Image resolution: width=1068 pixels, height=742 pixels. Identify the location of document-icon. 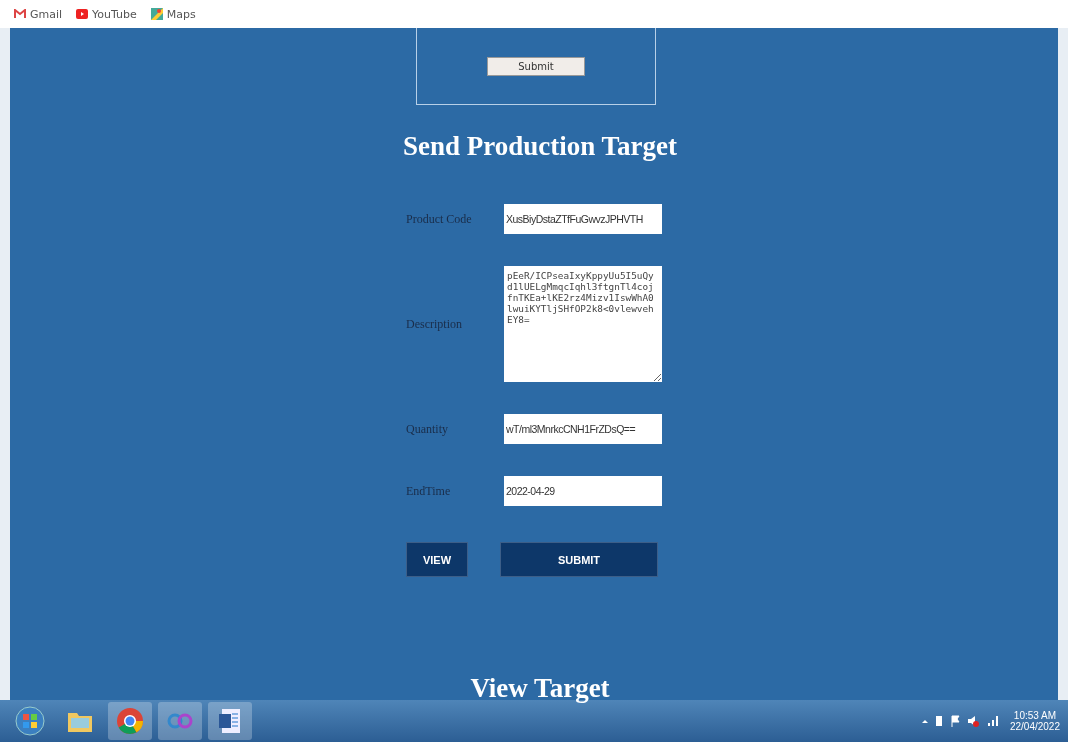
(230, 721).